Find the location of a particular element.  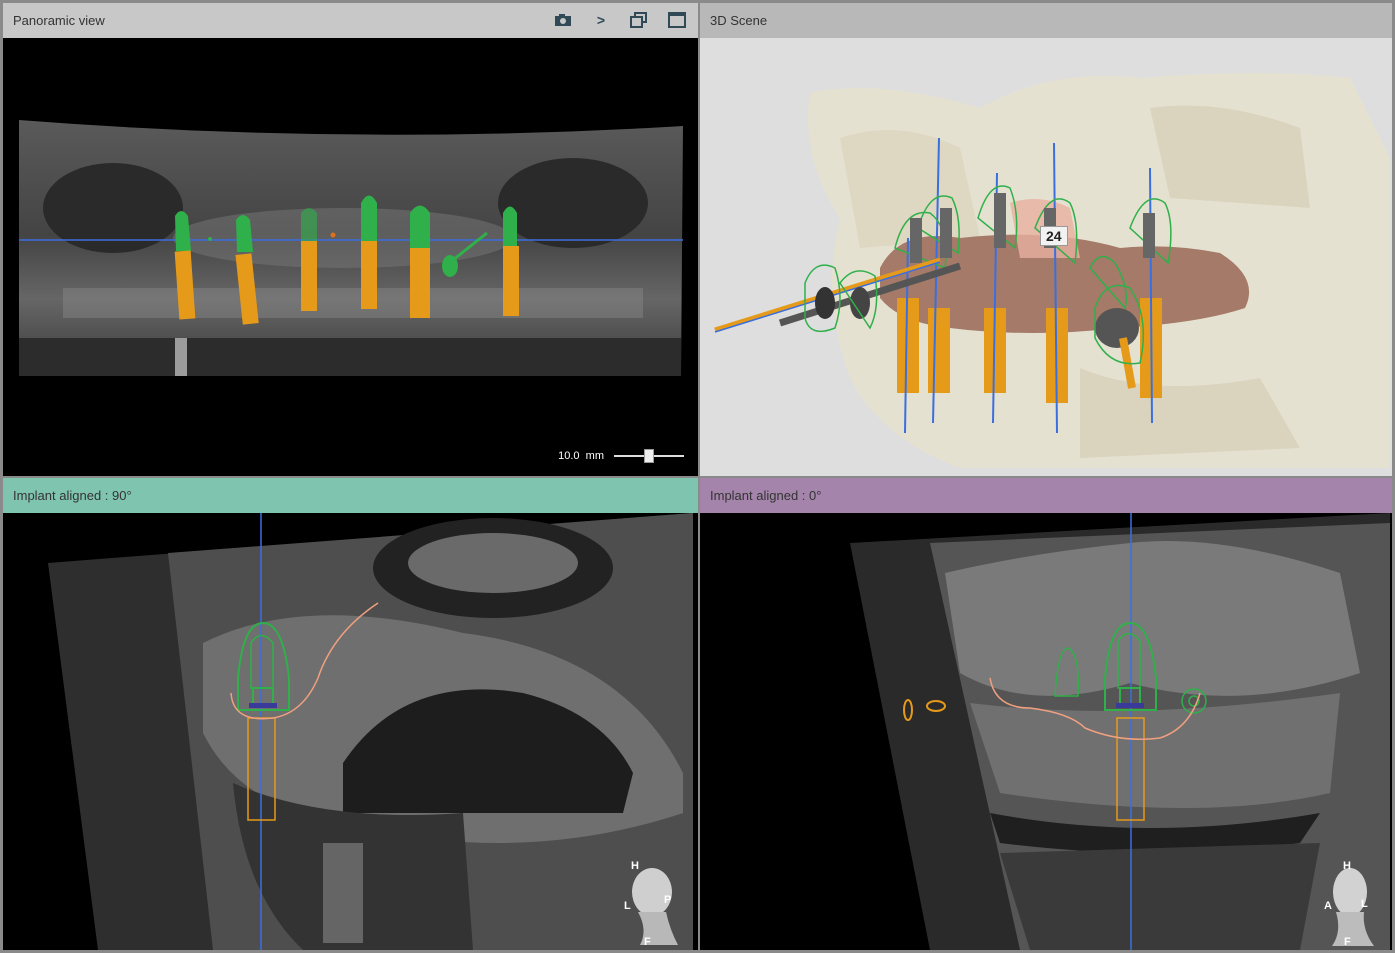

camera-icon is located at coordinates (563, 20).